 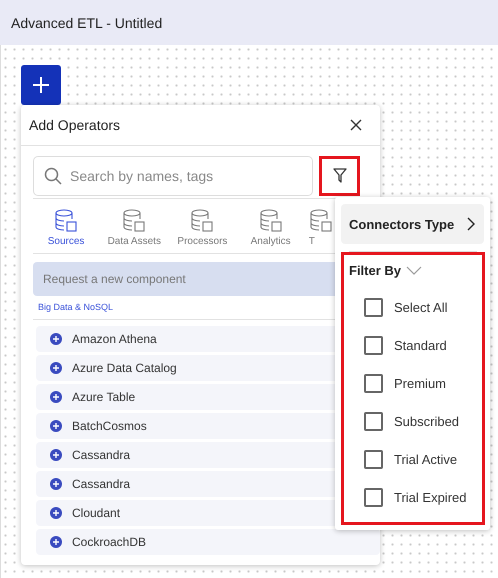 I want to click on category-heading: Big Data & NoSQL, so click(x=76, y=307).